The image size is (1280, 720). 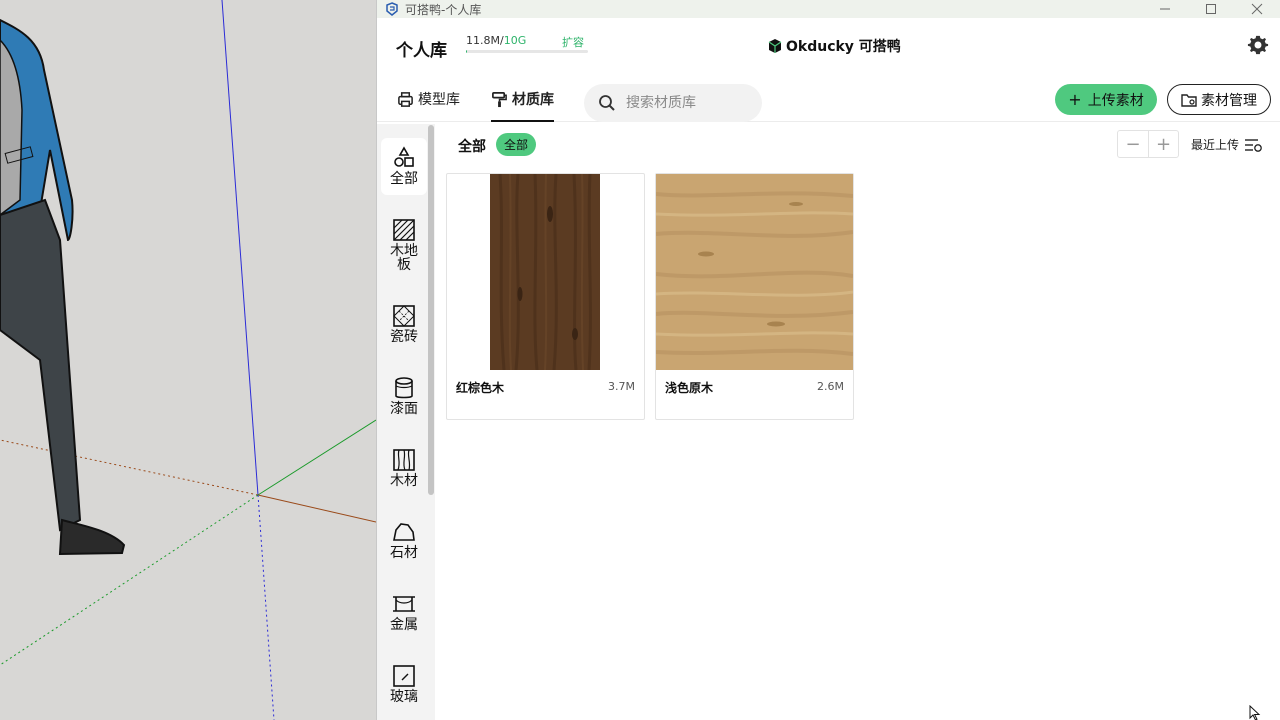 What do you see at coordinates (316, 508) in the screenshot?
I see `red-axis` at bounding box center [316, 508].